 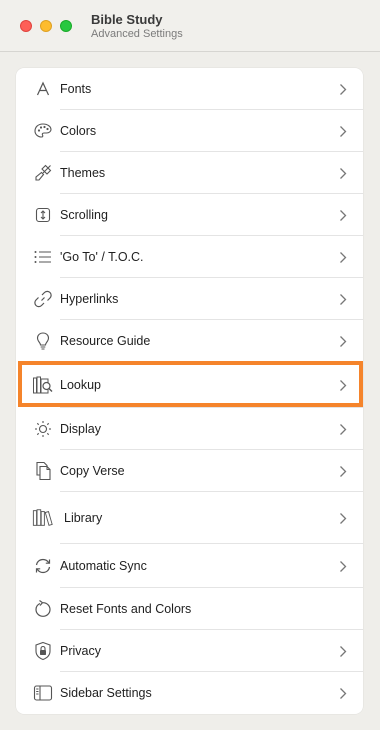 I want to click on settings-row-lookup: Lookup, so click(x=189, y=385).